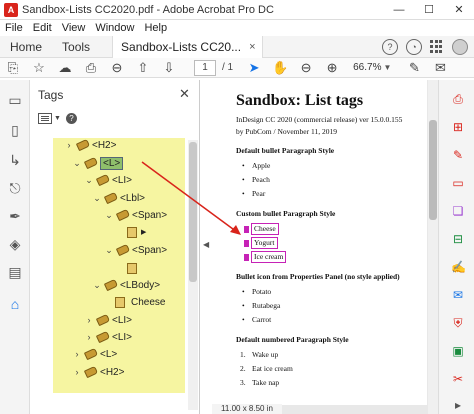 The height and width of the screenshot is (414, 474). I want to click on custom-bullet-icon, so click(246, 243).